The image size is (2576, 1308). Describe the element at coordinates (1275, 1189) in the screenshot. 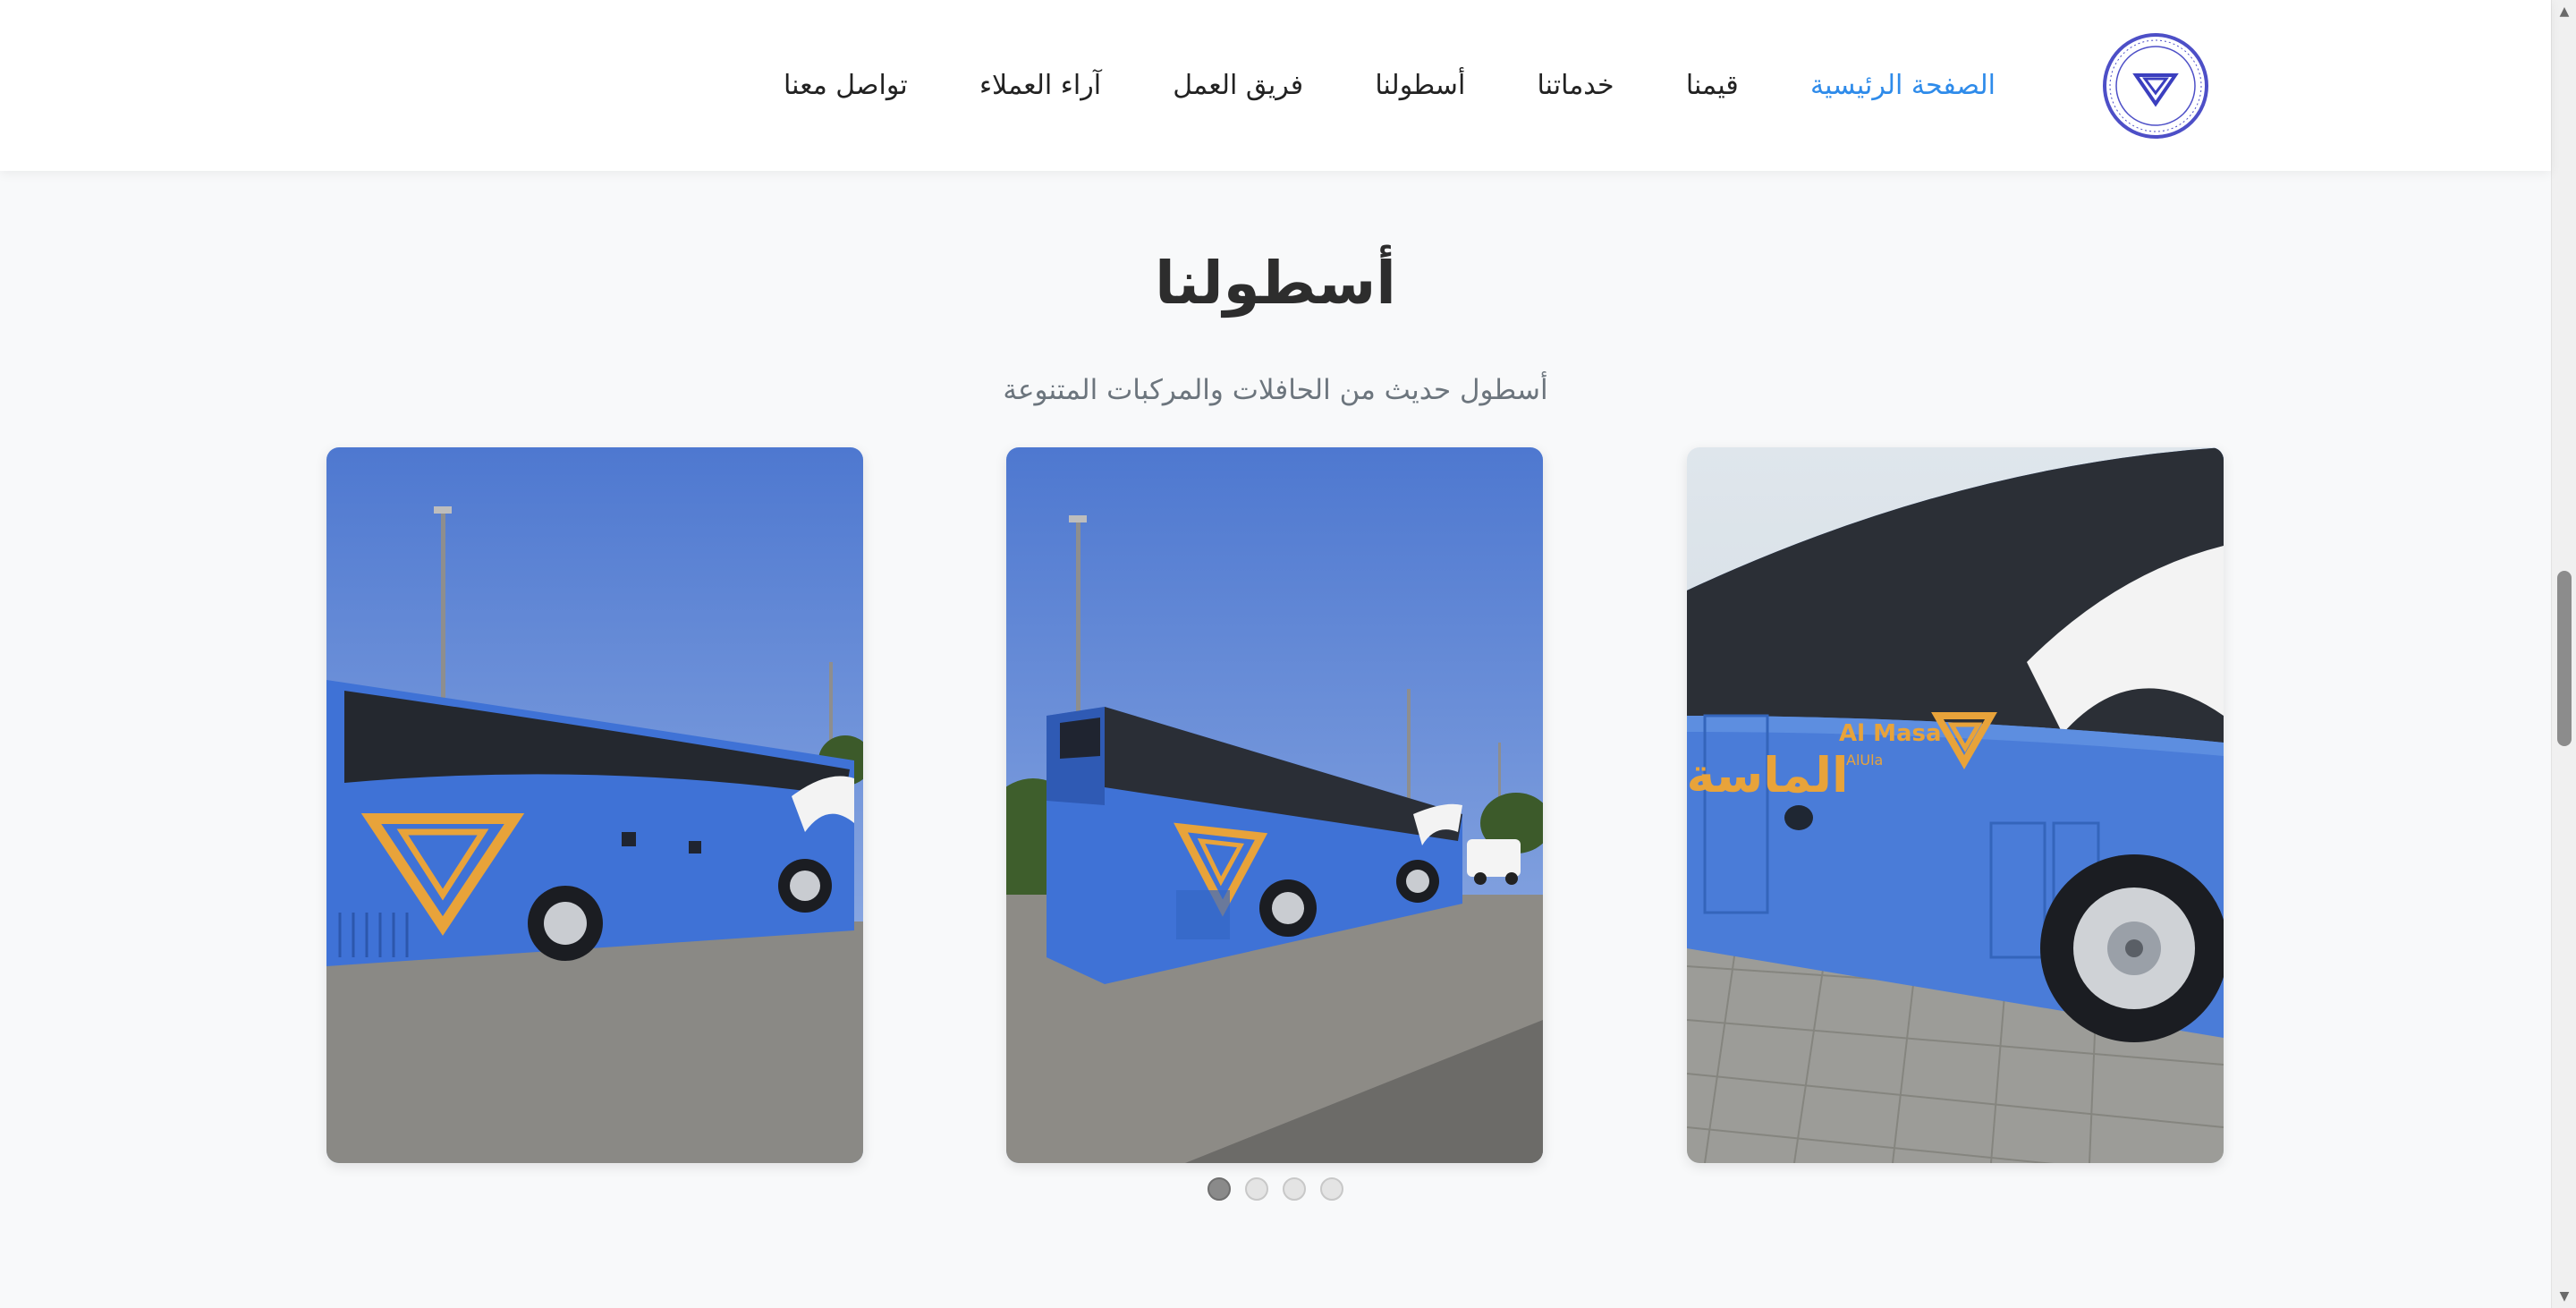

I see `carousel-dots` at that location.